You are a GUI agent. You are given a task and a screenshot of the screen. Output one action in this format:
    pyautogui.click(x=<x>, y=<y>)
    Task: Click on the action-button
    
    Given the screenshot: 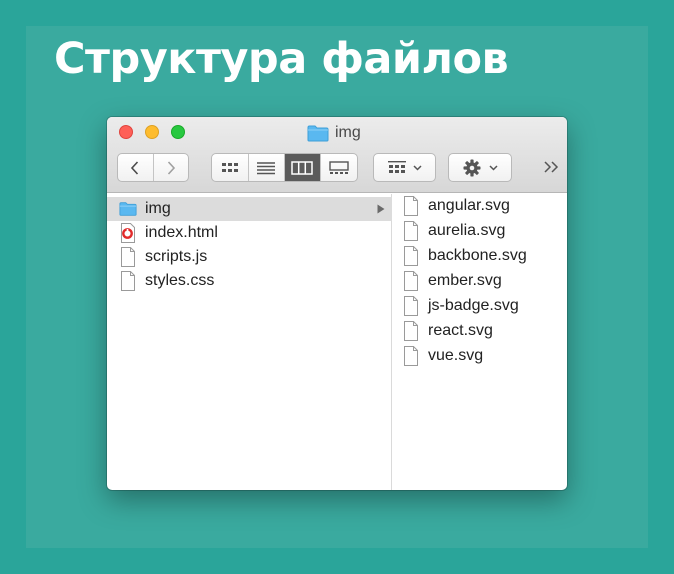 What is the action you would take?
    pyautogui.click(x=480, y=167)
    